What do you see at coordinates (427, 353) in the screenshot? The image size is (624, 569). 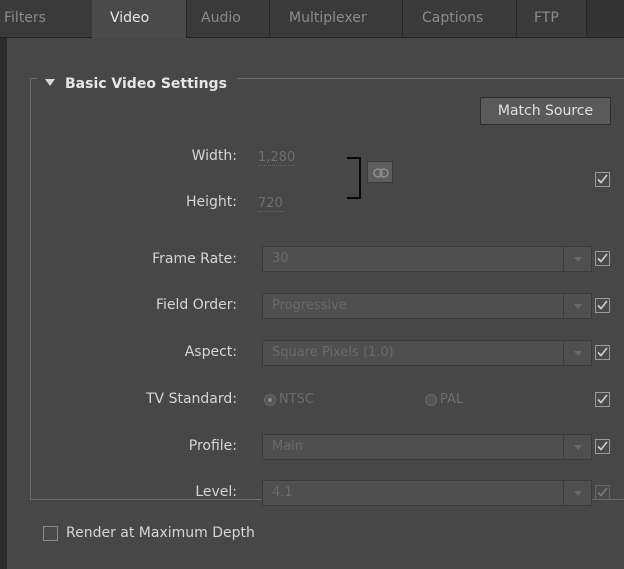 I see `aspect-select: Square Pixels (1.0)` at bounding box center [427, 353].